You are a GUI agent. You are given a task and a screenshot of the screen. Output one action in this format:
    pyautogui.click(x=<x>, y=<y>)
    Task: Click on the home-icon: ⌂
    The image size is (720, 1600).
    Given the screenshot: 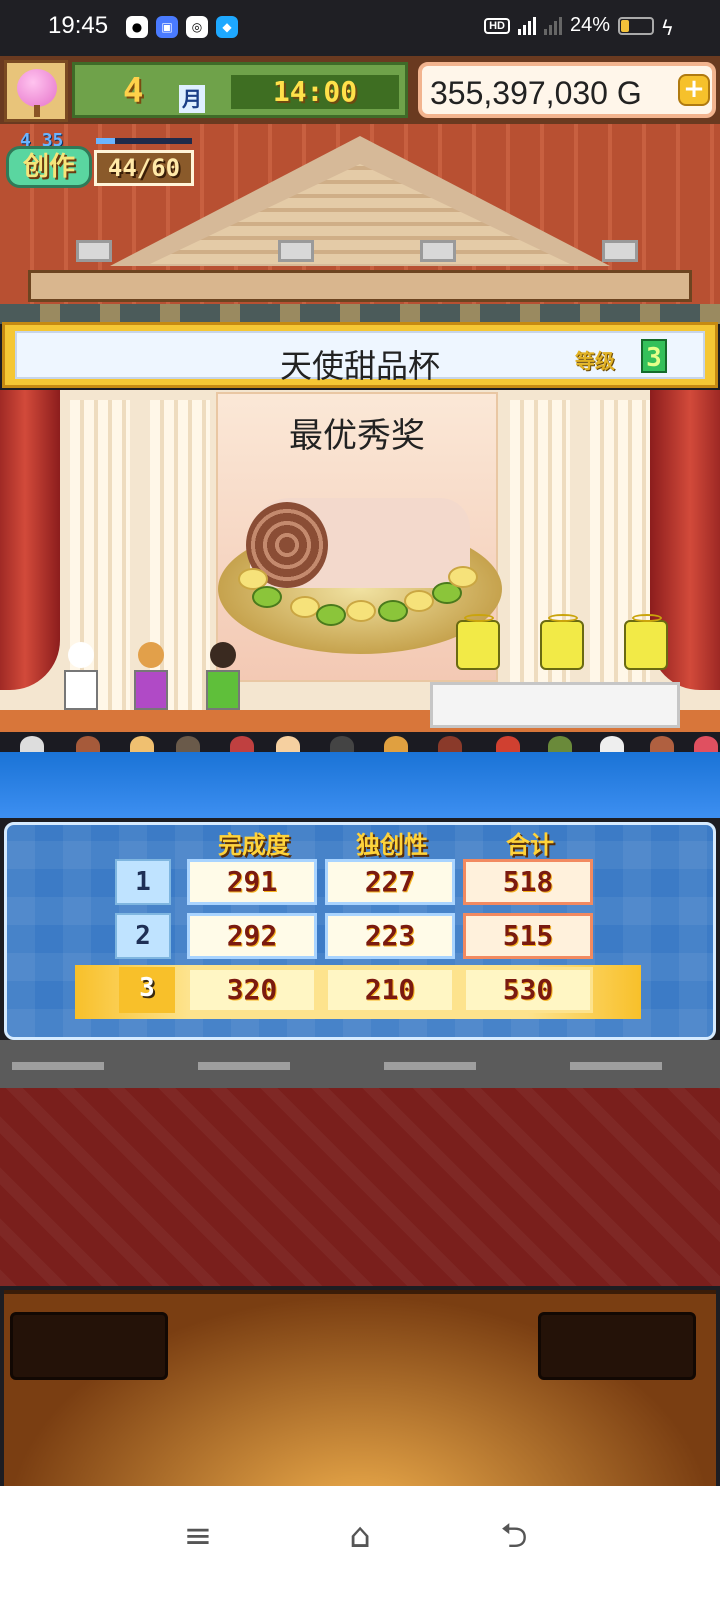 What is the action you would take?
    pyautogui.click(x=360, y=1536)
    